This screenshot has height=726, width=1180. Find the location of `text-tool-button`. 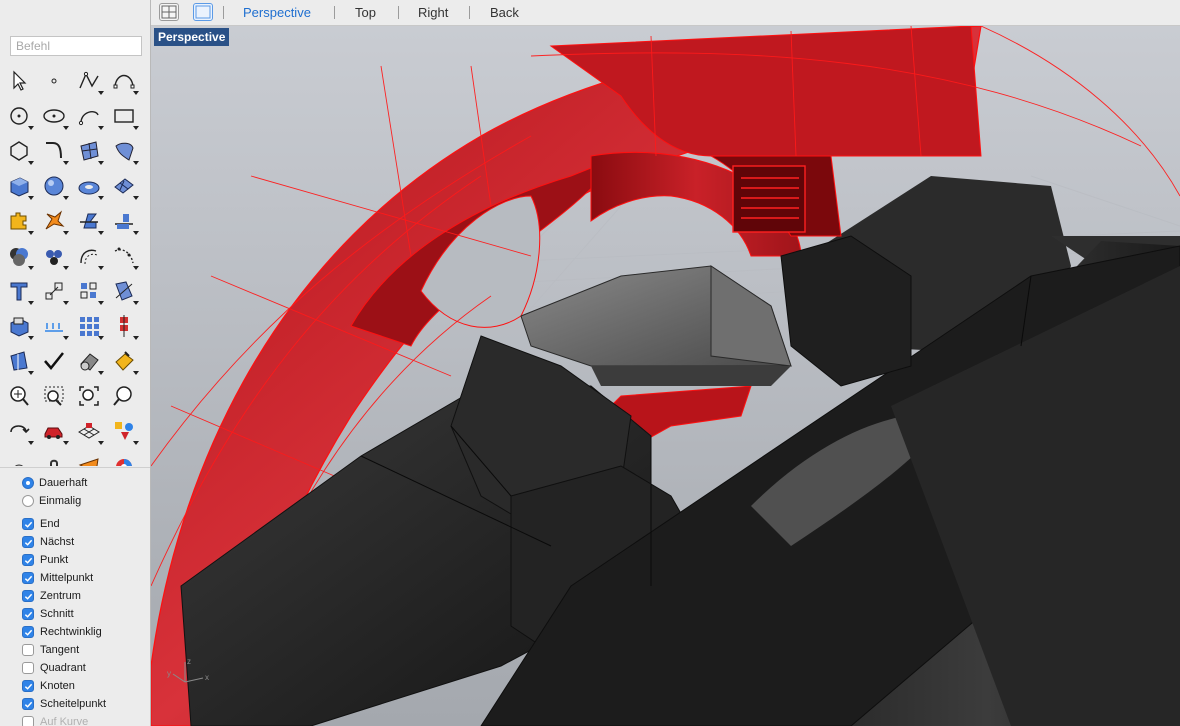

text-tool-button is located at coordinates (19, 291).